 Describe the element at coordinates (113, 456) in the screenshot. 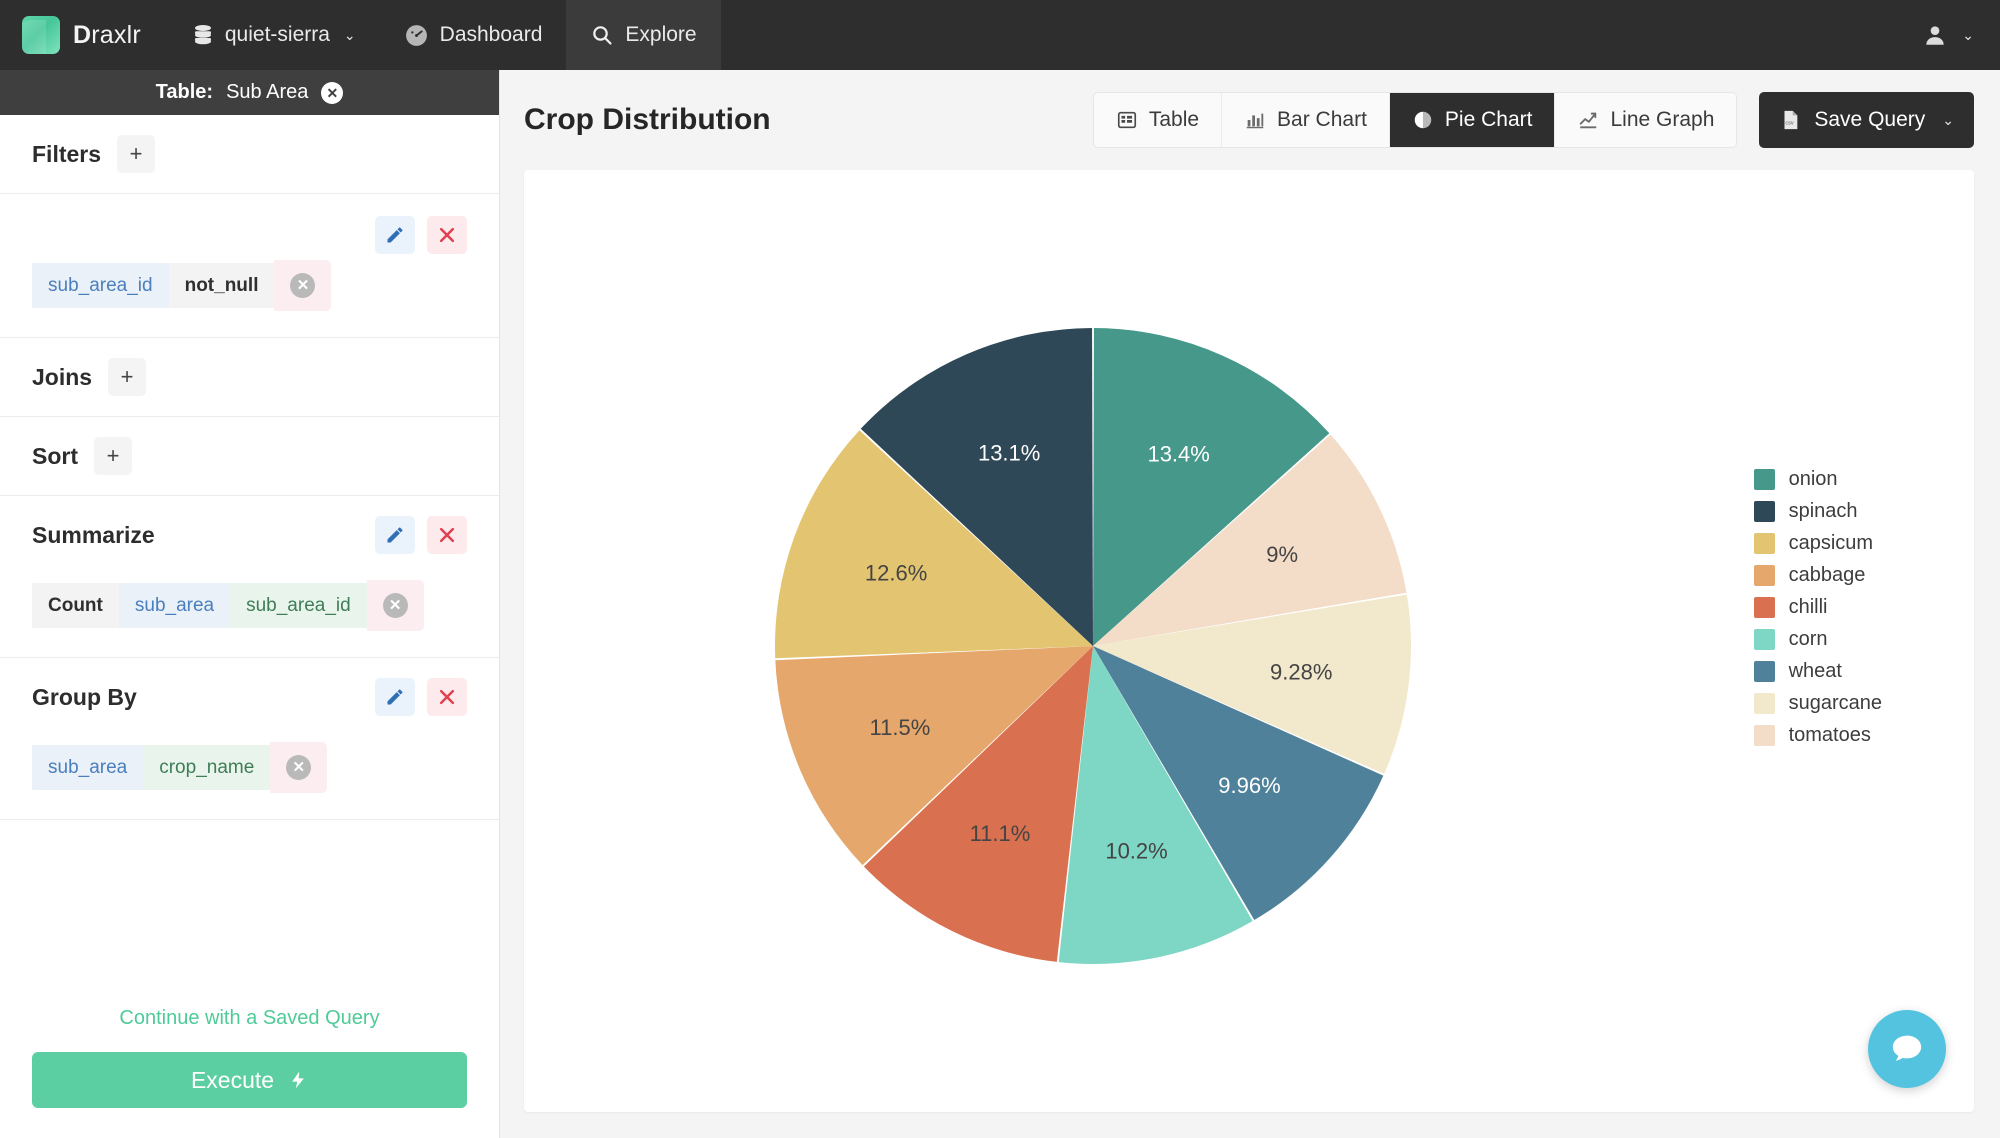

I see `add-sort-button: +` at that location.